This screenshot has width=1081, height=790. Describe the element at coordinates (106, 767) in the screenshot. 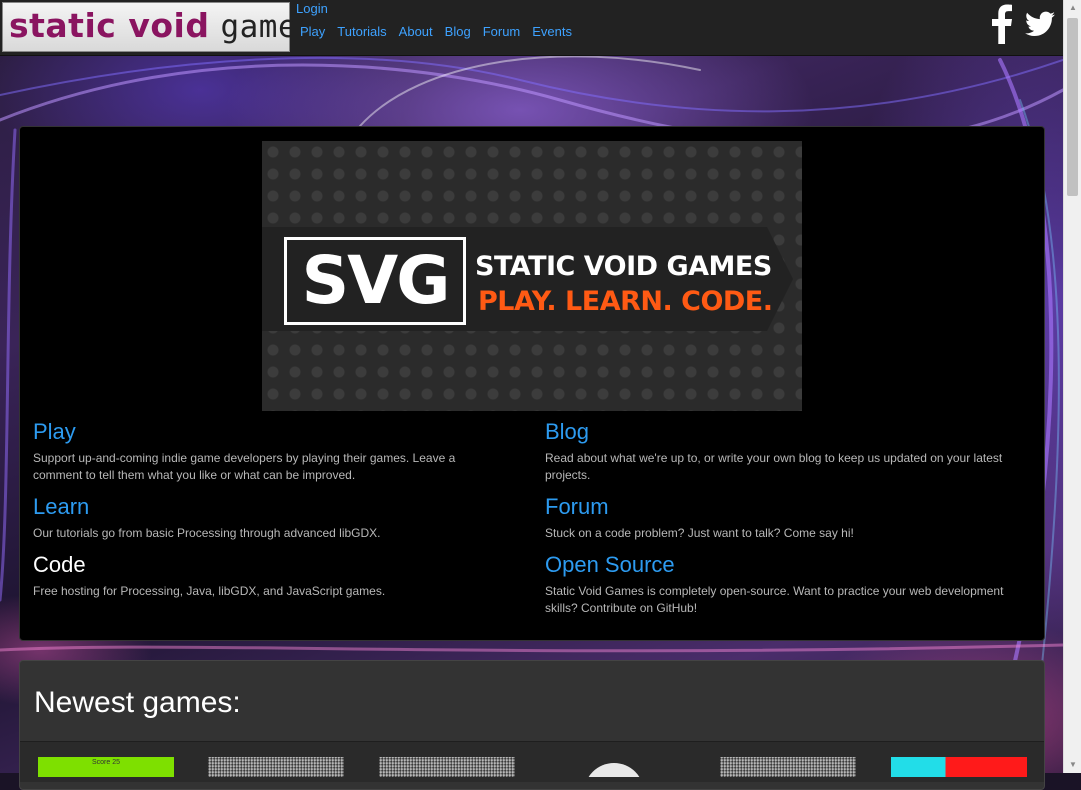

I see `game-thumbnail: Score 25` at that location.